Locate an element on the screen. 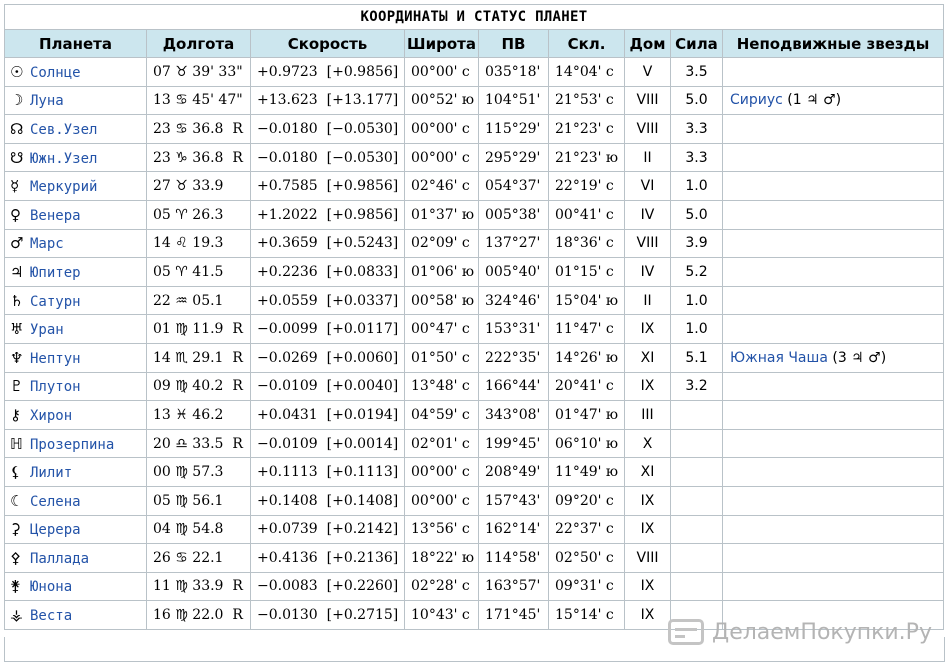 This screenshot has height=662, width=951. header-declination: Скл. is located at coordinates (586, 43).